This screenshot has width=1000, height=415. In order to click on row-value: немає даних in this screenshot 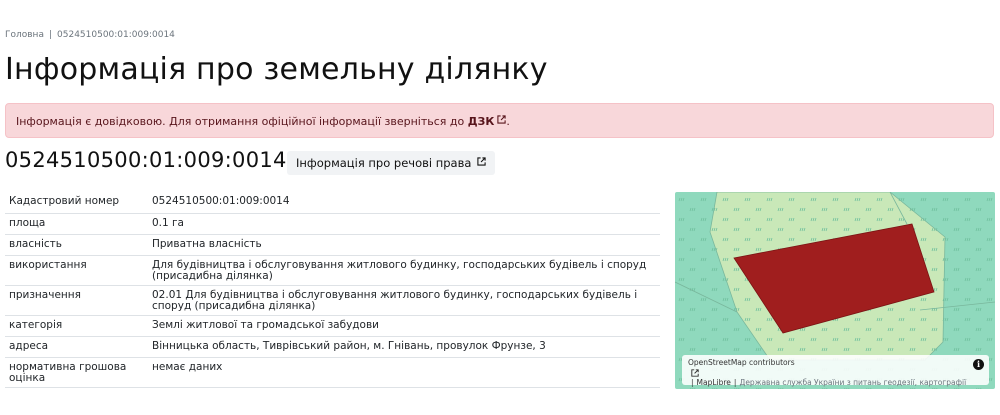, I will do `click(404, 372)`.